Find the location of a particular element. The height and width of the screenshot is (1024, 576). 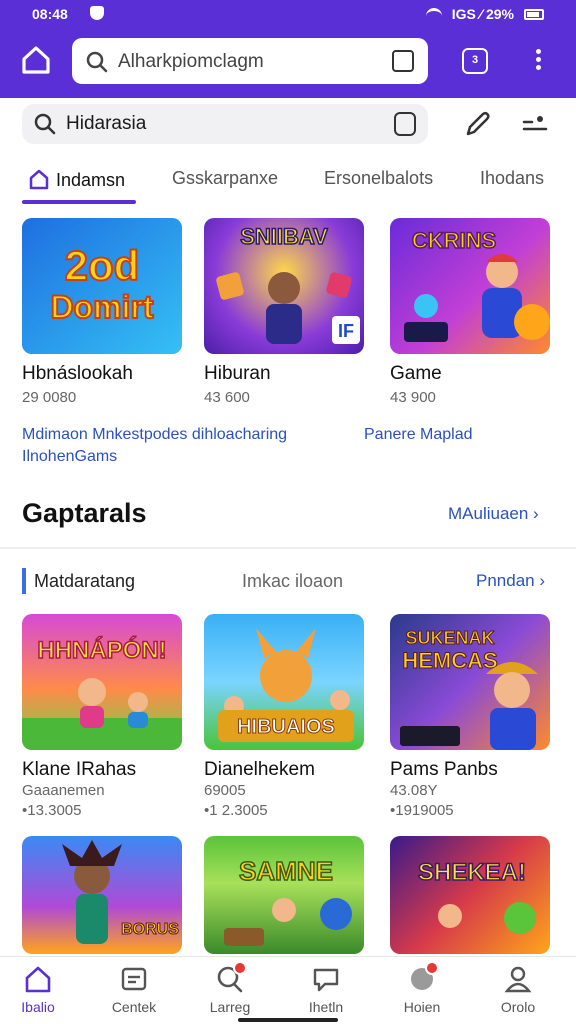

svg-text: HHNÁPÓN! is located at coordinates (101, 650).